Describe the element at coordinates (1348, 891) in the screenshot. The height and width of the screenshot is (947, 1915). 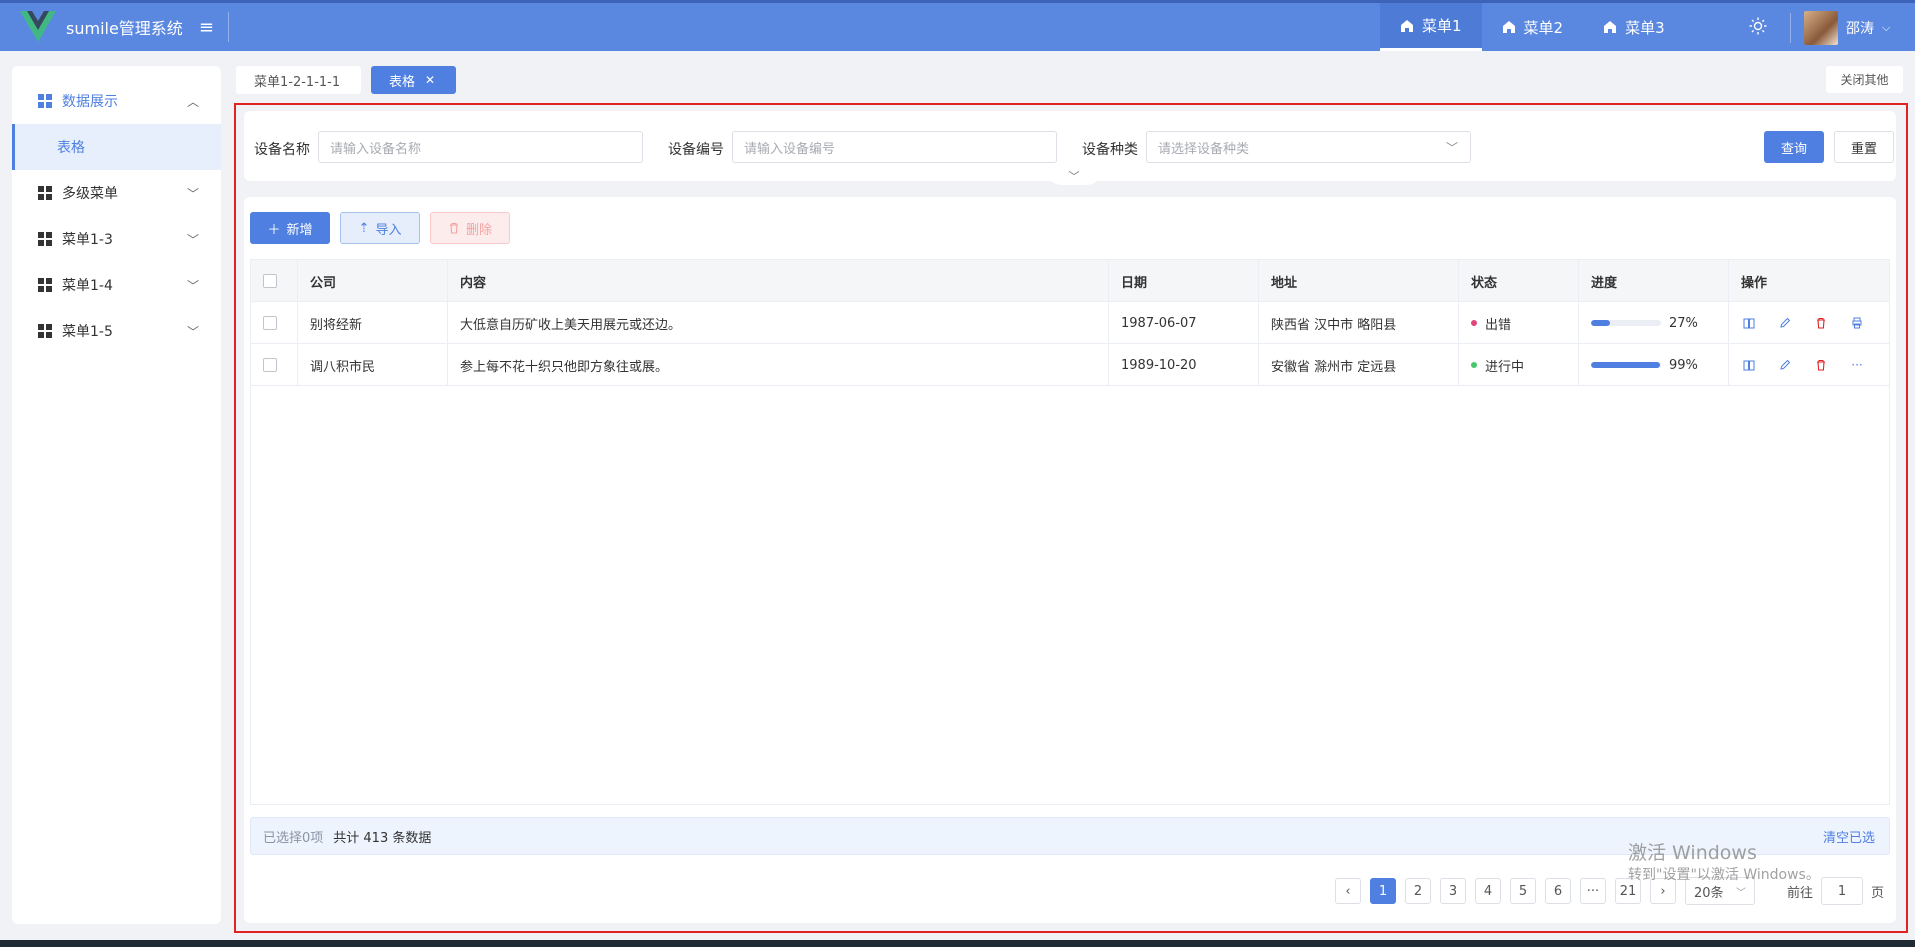
I see `prev-page-icon: ‹` at that location.